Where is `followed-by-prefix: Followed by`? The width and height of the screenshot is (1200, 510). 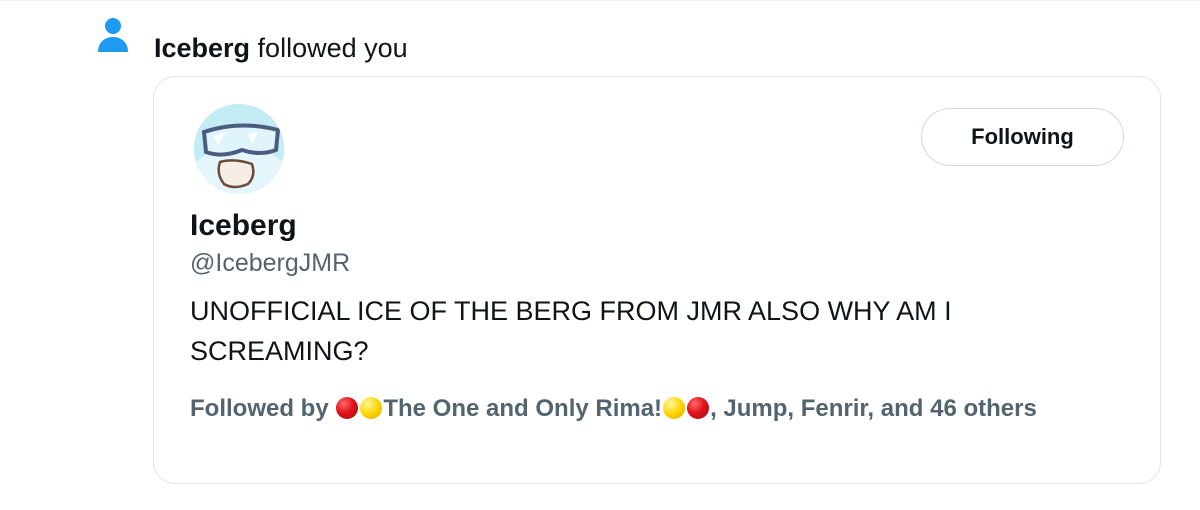
followed-by-prefix: Followed by is located at coordinates (263, 408).